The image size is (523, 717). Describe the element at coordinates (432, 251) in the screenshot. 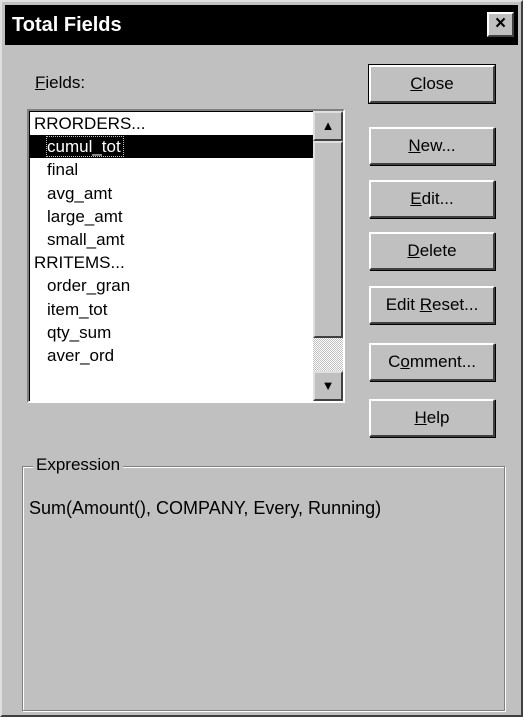

I see `delete-button: Delete` at that location.